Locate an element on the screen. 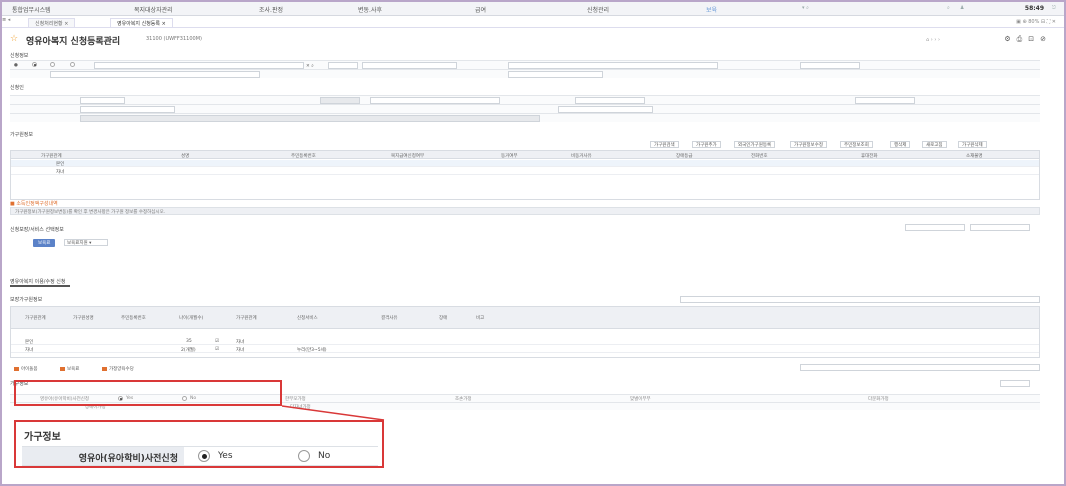 The image size is (1066, 486). col-noncohabit-reason: 비동거사유 is located at coordinates (581, 156).